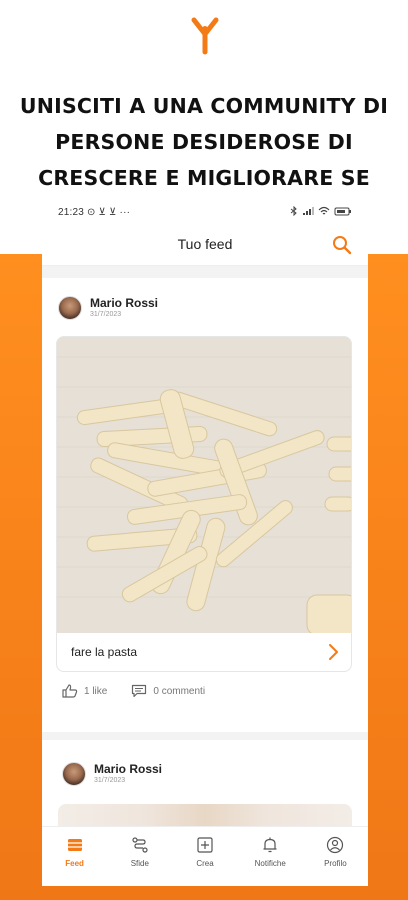 The height and width of the screenshot is (900, 408). What do you see at coordinates (293, 211) in the screenshot?
I see `bluetooth-icon` at bounding box center [293, 211].